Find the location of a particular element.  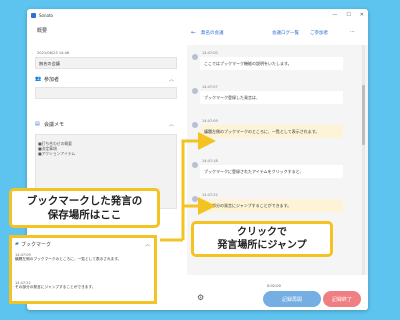

callout-arrows is located at coordinates (188, 187).